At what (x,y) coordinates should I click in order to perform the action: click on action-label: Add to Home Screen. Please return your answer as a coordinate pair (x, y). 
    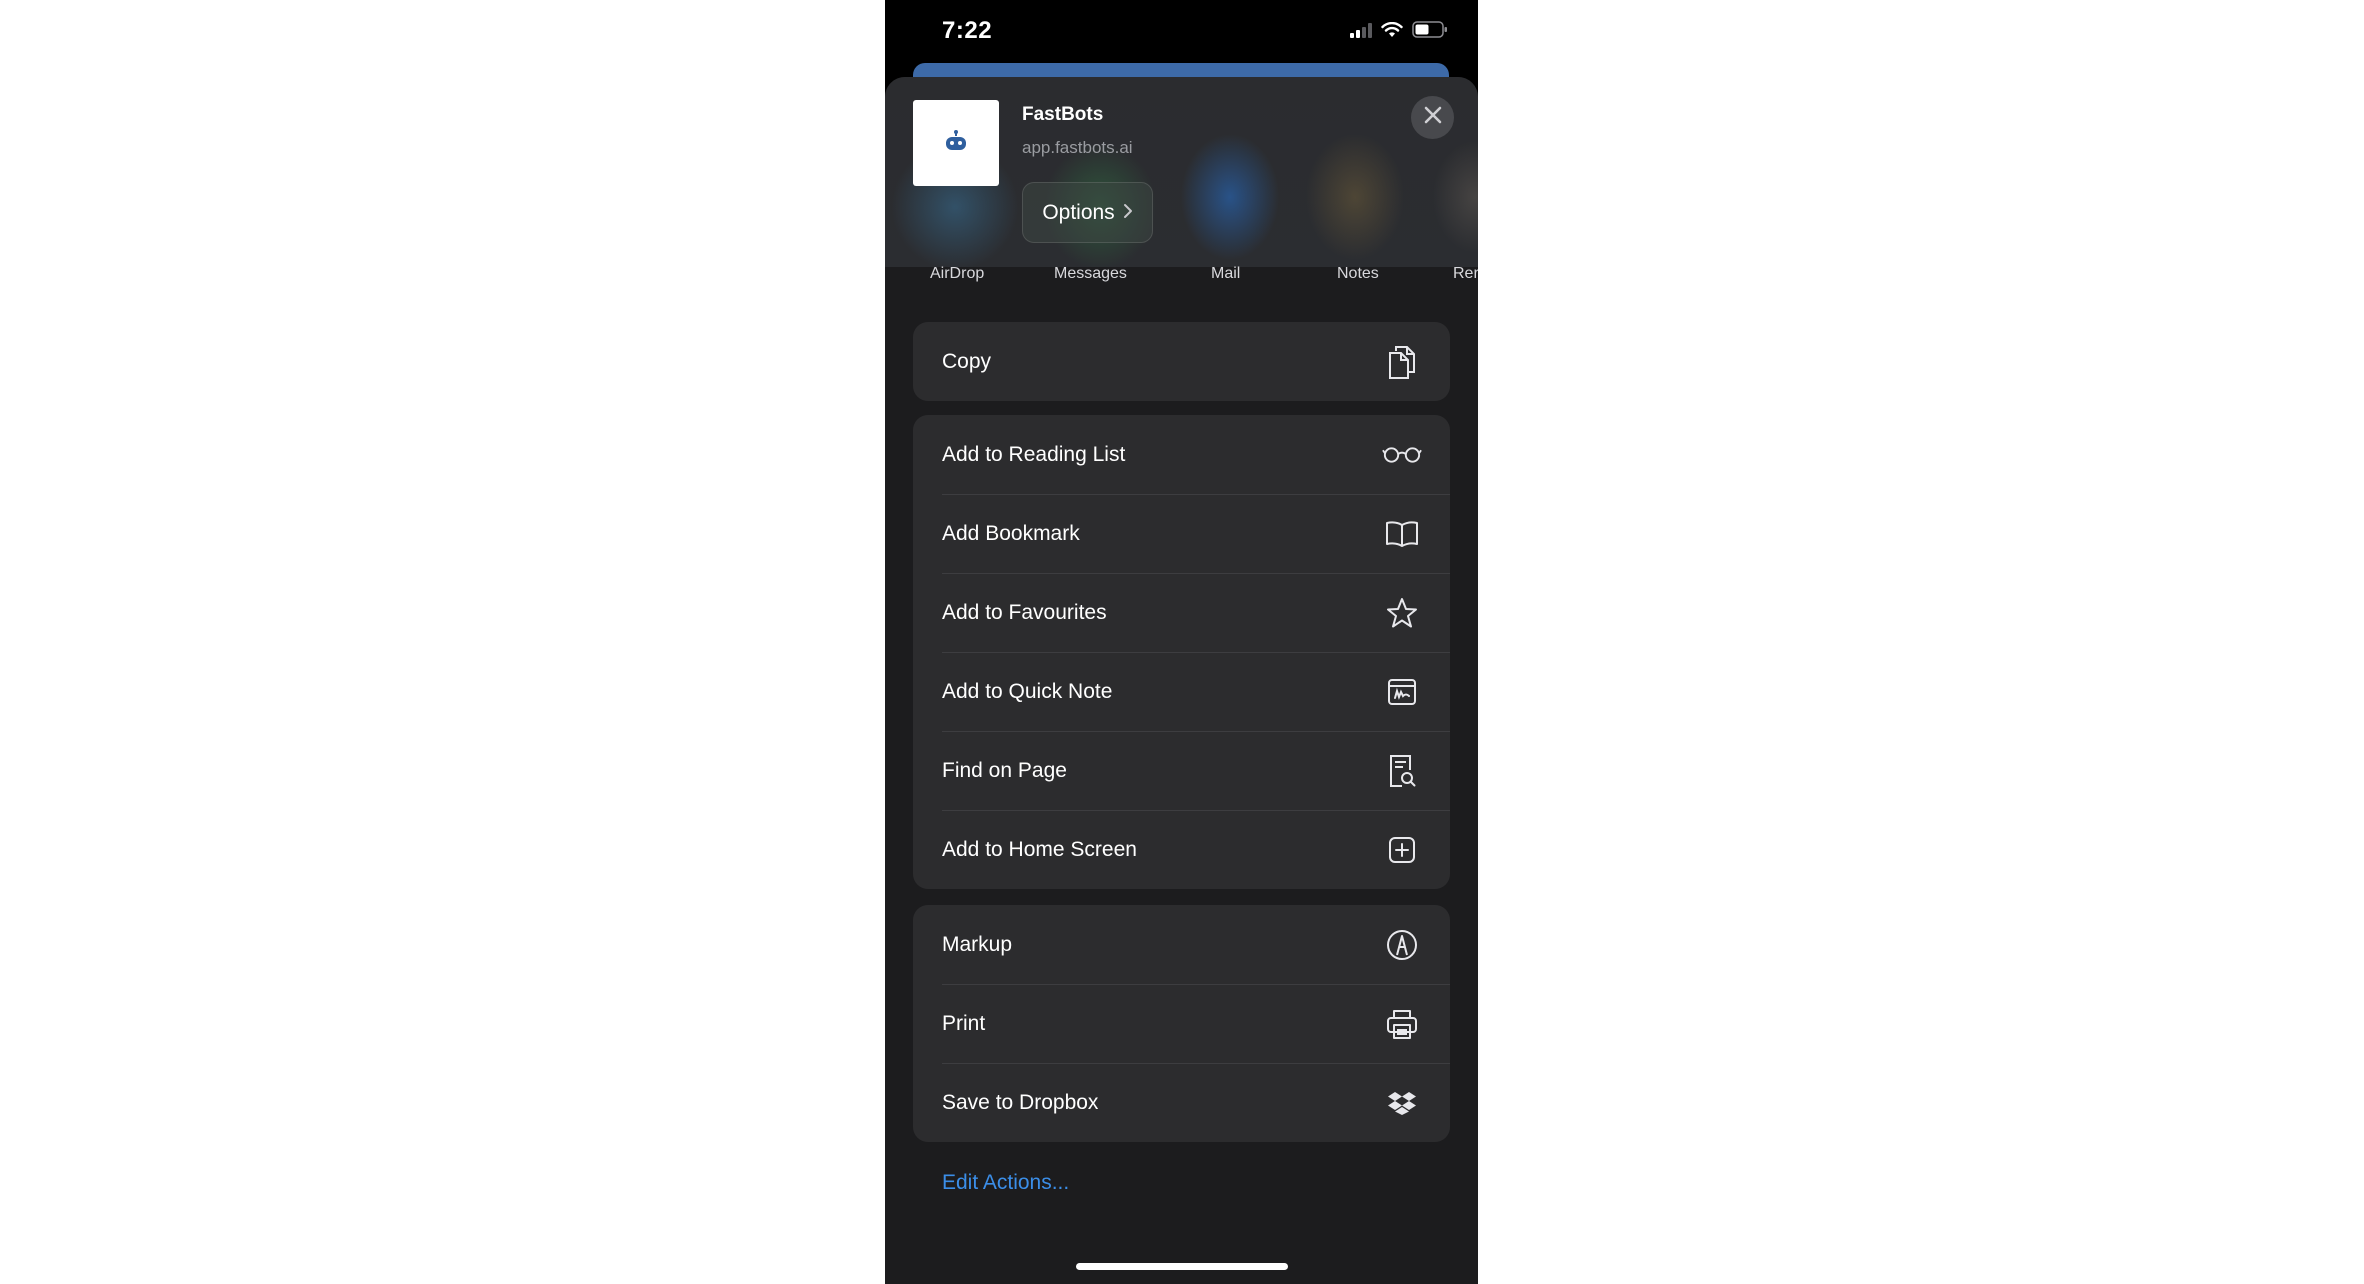
    Looking at the image, I should click on (1039, 849).